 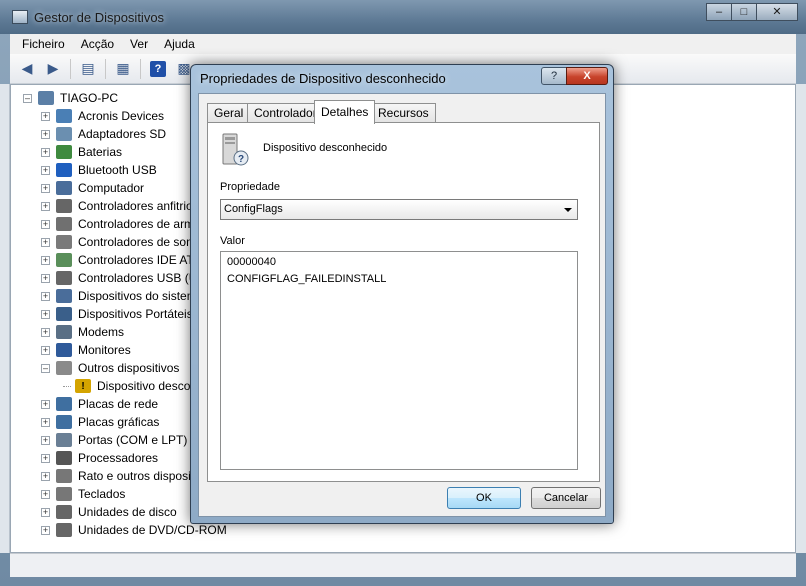 I want to click on tree-item: + Placas gráficas, so click(x=100, y=422).